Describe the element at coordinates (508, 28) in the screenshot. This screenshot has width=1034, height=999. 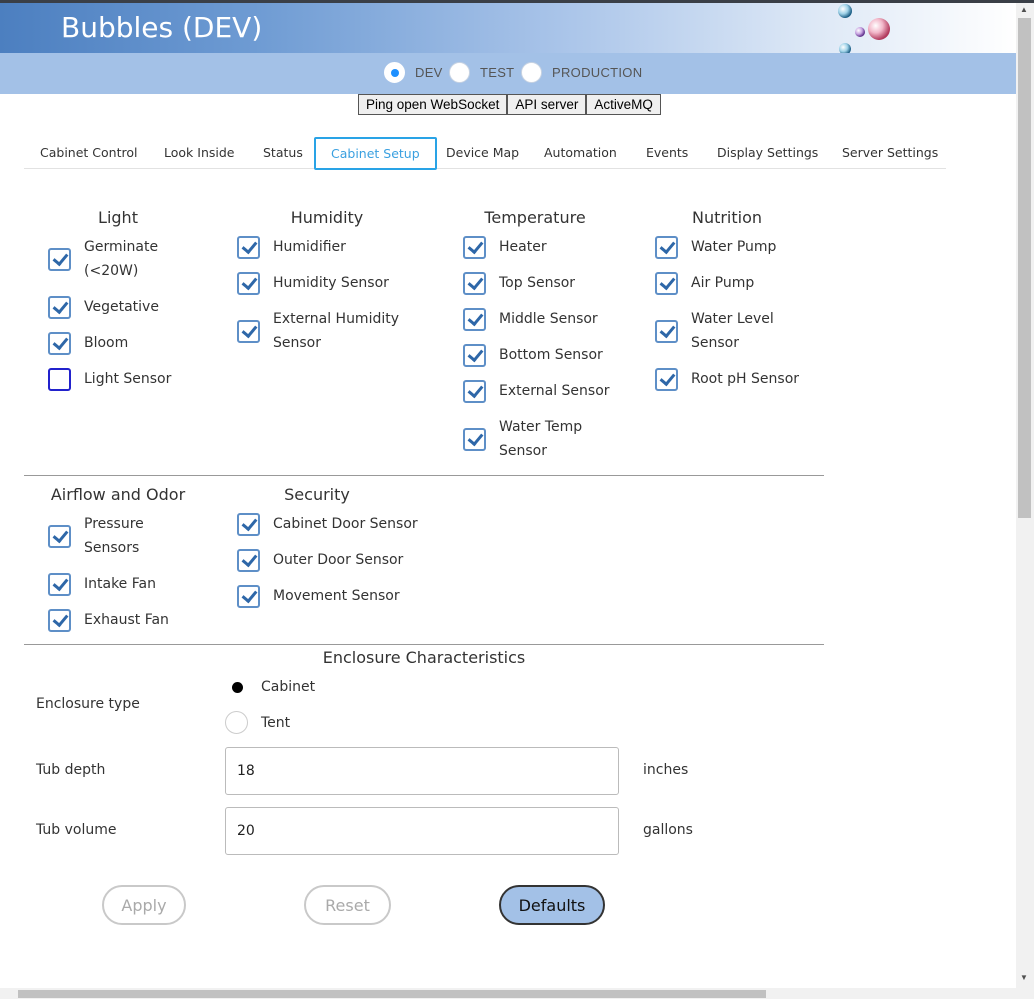
I see `app-header: Bubbles (DEV)` at that location.